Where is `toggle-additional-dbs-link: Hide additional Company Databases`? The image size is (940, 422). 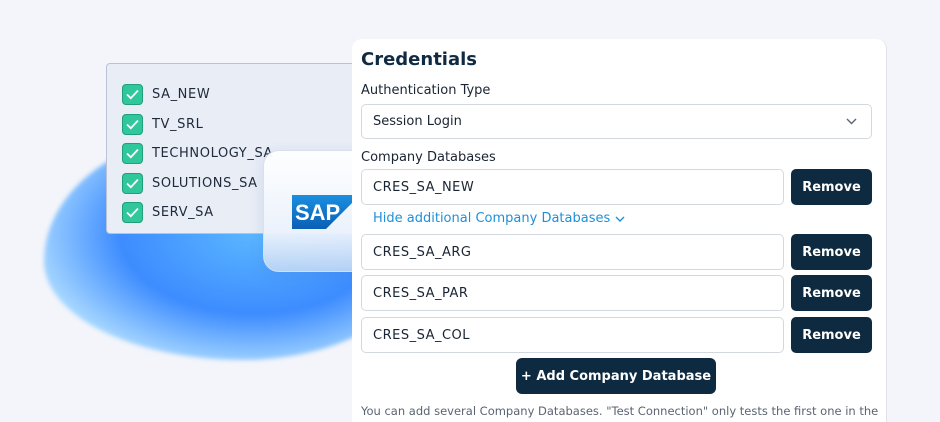 toggle-additional-dbs-link: Hide additional Company Databases is located at coordinates (499, 218).